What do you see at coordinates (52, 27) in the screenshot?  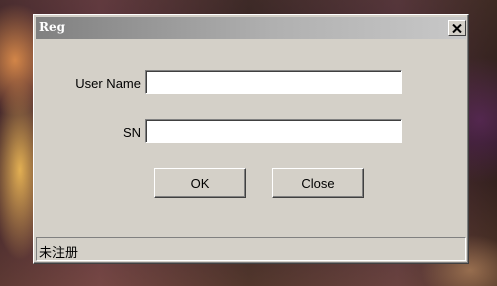 I see `window-title: Reg` at bounding box center [52, 27].